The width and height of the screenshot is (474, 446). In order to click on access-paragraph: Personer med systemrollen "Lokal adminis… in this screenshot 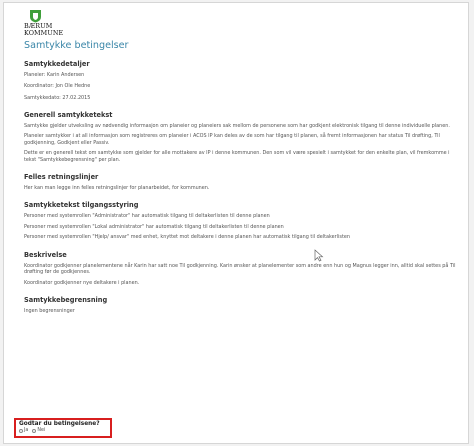, I will do `click(154, 226)`.